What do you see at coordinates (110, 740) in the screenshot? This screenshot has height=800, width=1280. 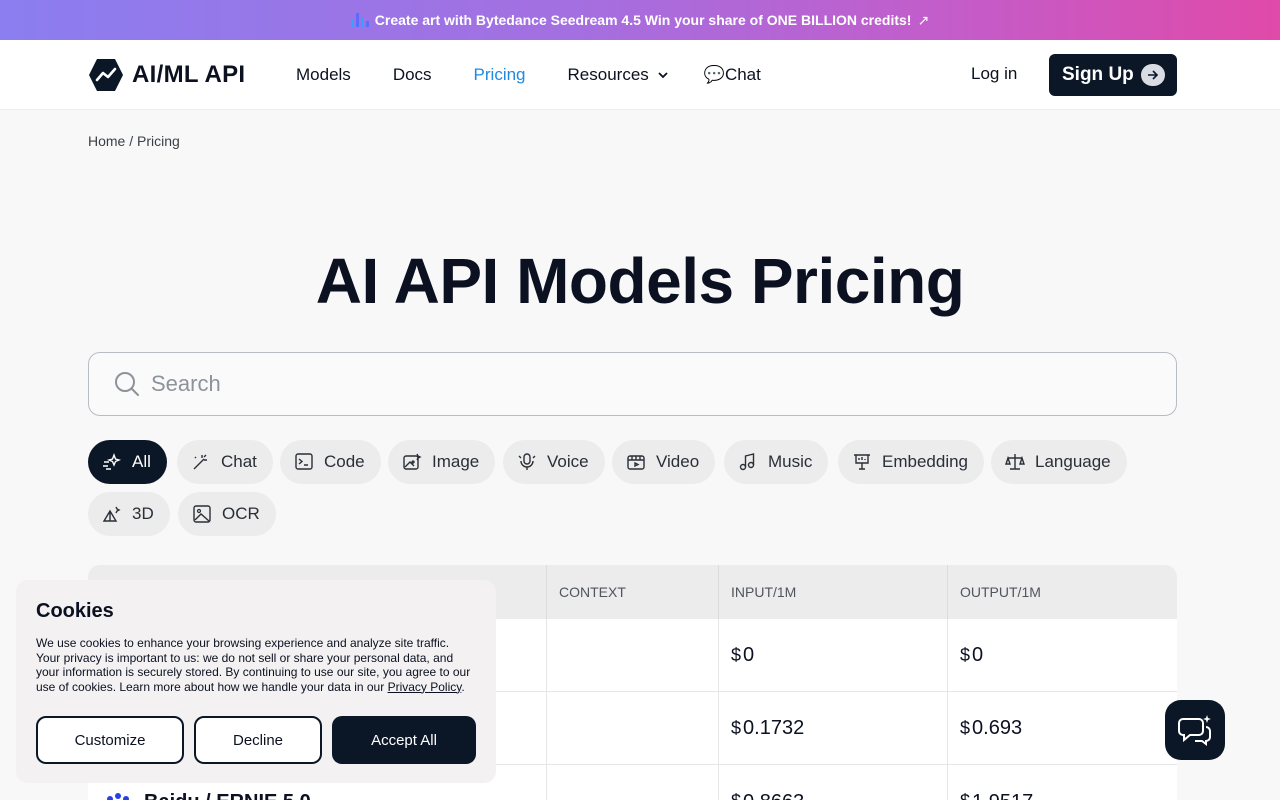 I see `customize-button: Customize` at bounding box center [110, 740].